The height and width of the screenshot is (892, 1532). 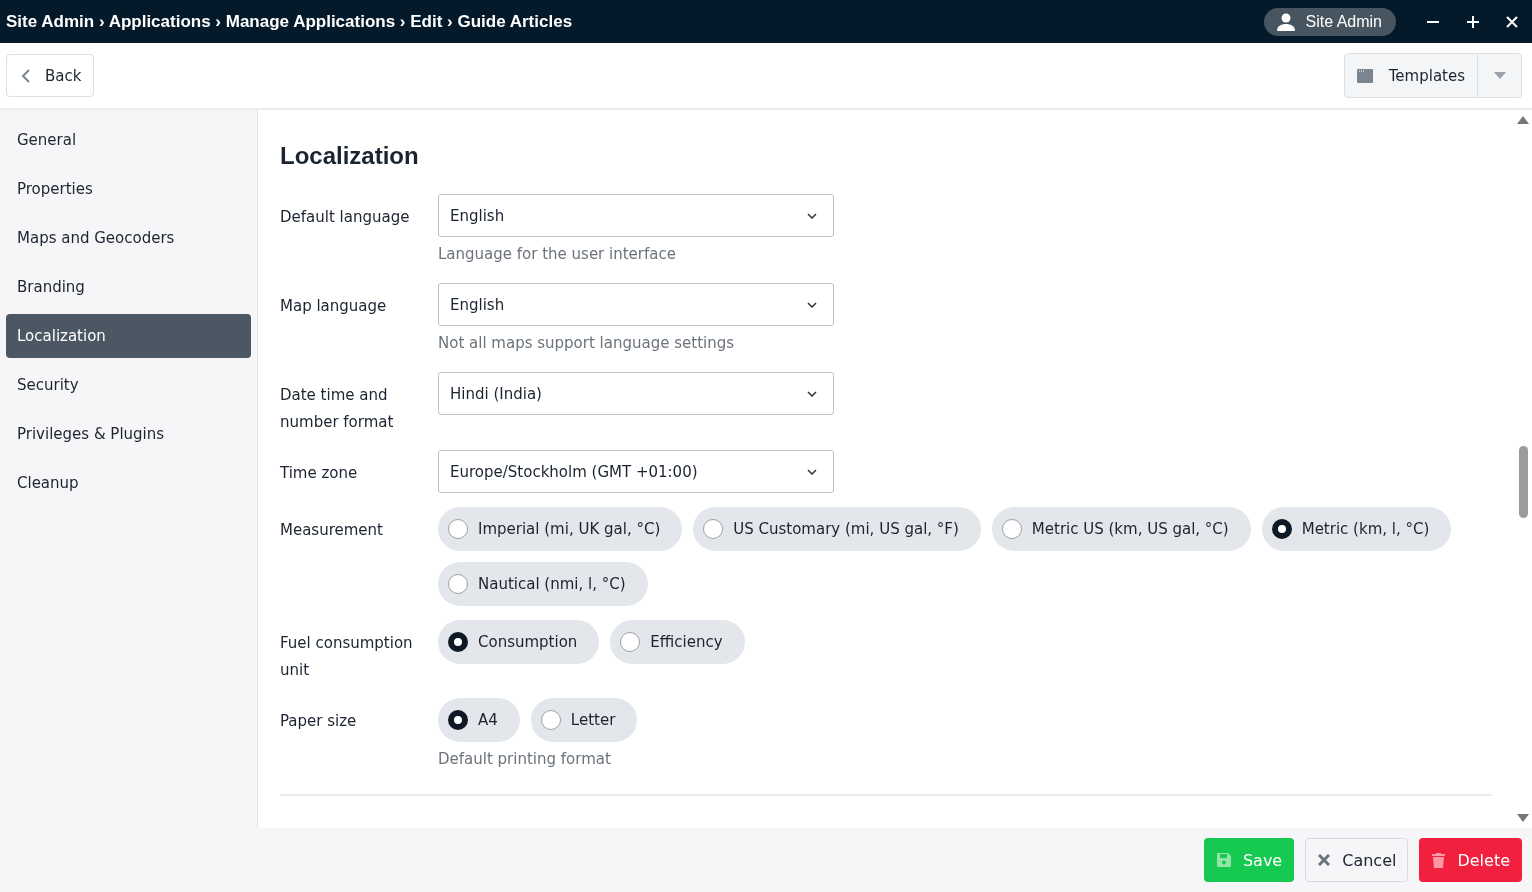 What do you see at coordinates (1473, 21) in the screenshot?
I see `maximize-icon` at bounding box center [1473, 21].